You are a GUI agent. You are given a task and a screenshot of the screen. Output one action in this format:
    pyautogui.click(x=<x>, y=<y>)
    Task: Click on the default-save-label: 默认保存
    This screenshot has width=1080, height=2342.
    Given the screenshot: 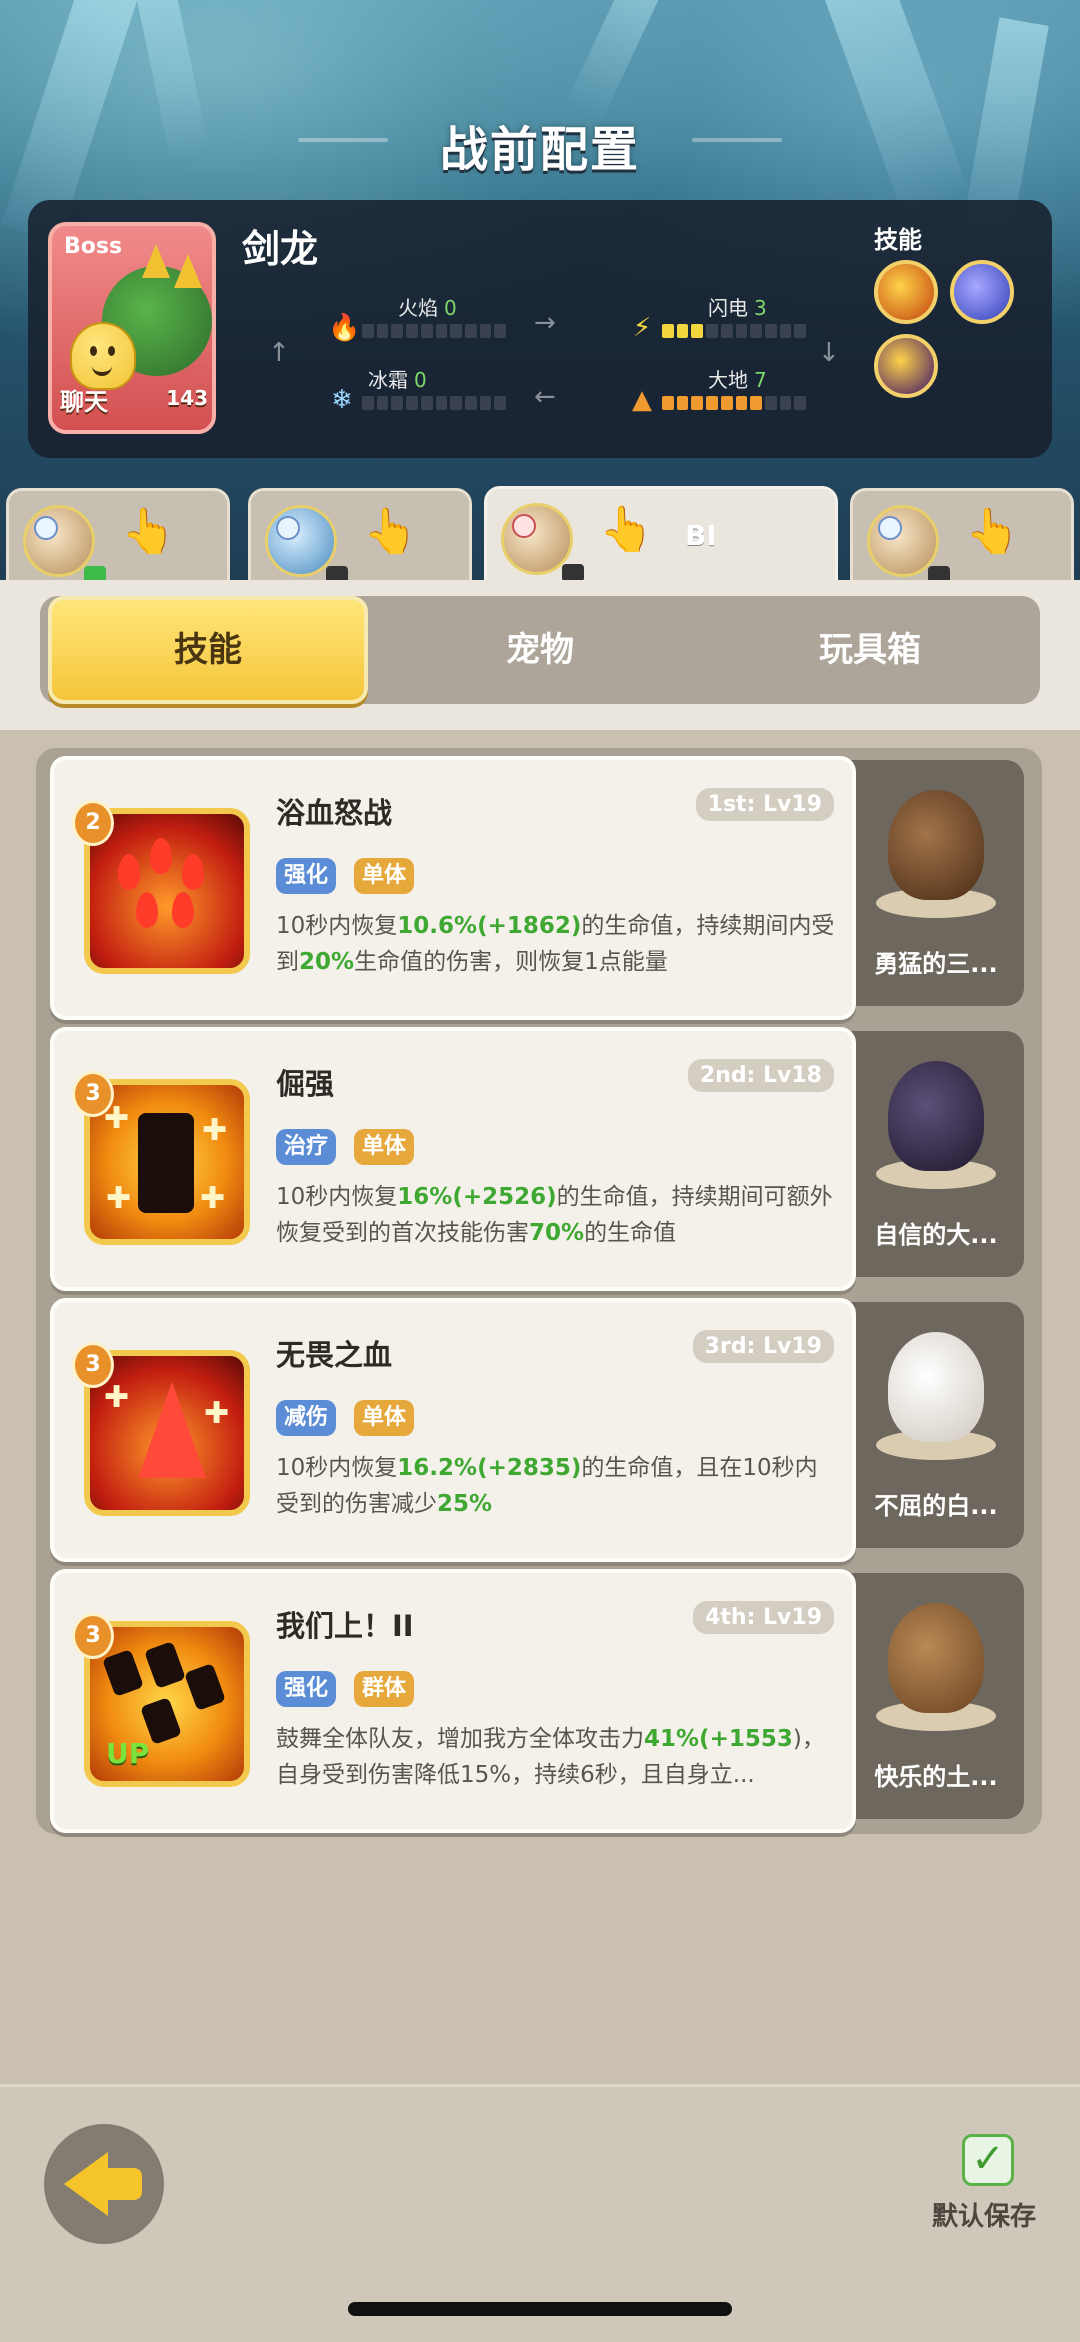 What is the action you would take?
    pyautogui.click(x=984, y=2214)
    